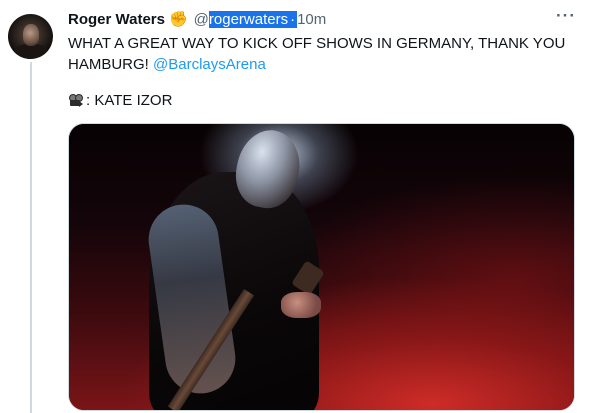  I want to click on verified-badge-icon: ✊, so click(178, 19).